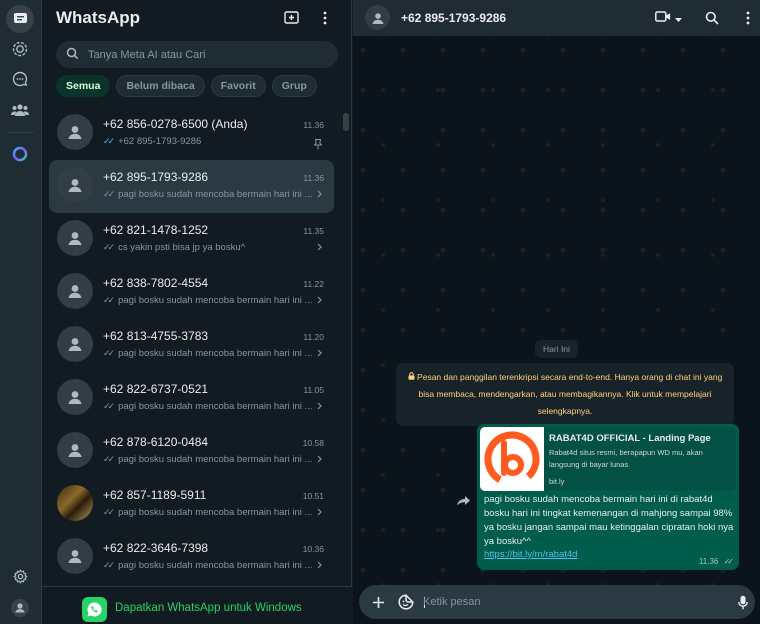 This screenshot has width=760, height=624. I want to click on sticker-icon, so click(406, 602).